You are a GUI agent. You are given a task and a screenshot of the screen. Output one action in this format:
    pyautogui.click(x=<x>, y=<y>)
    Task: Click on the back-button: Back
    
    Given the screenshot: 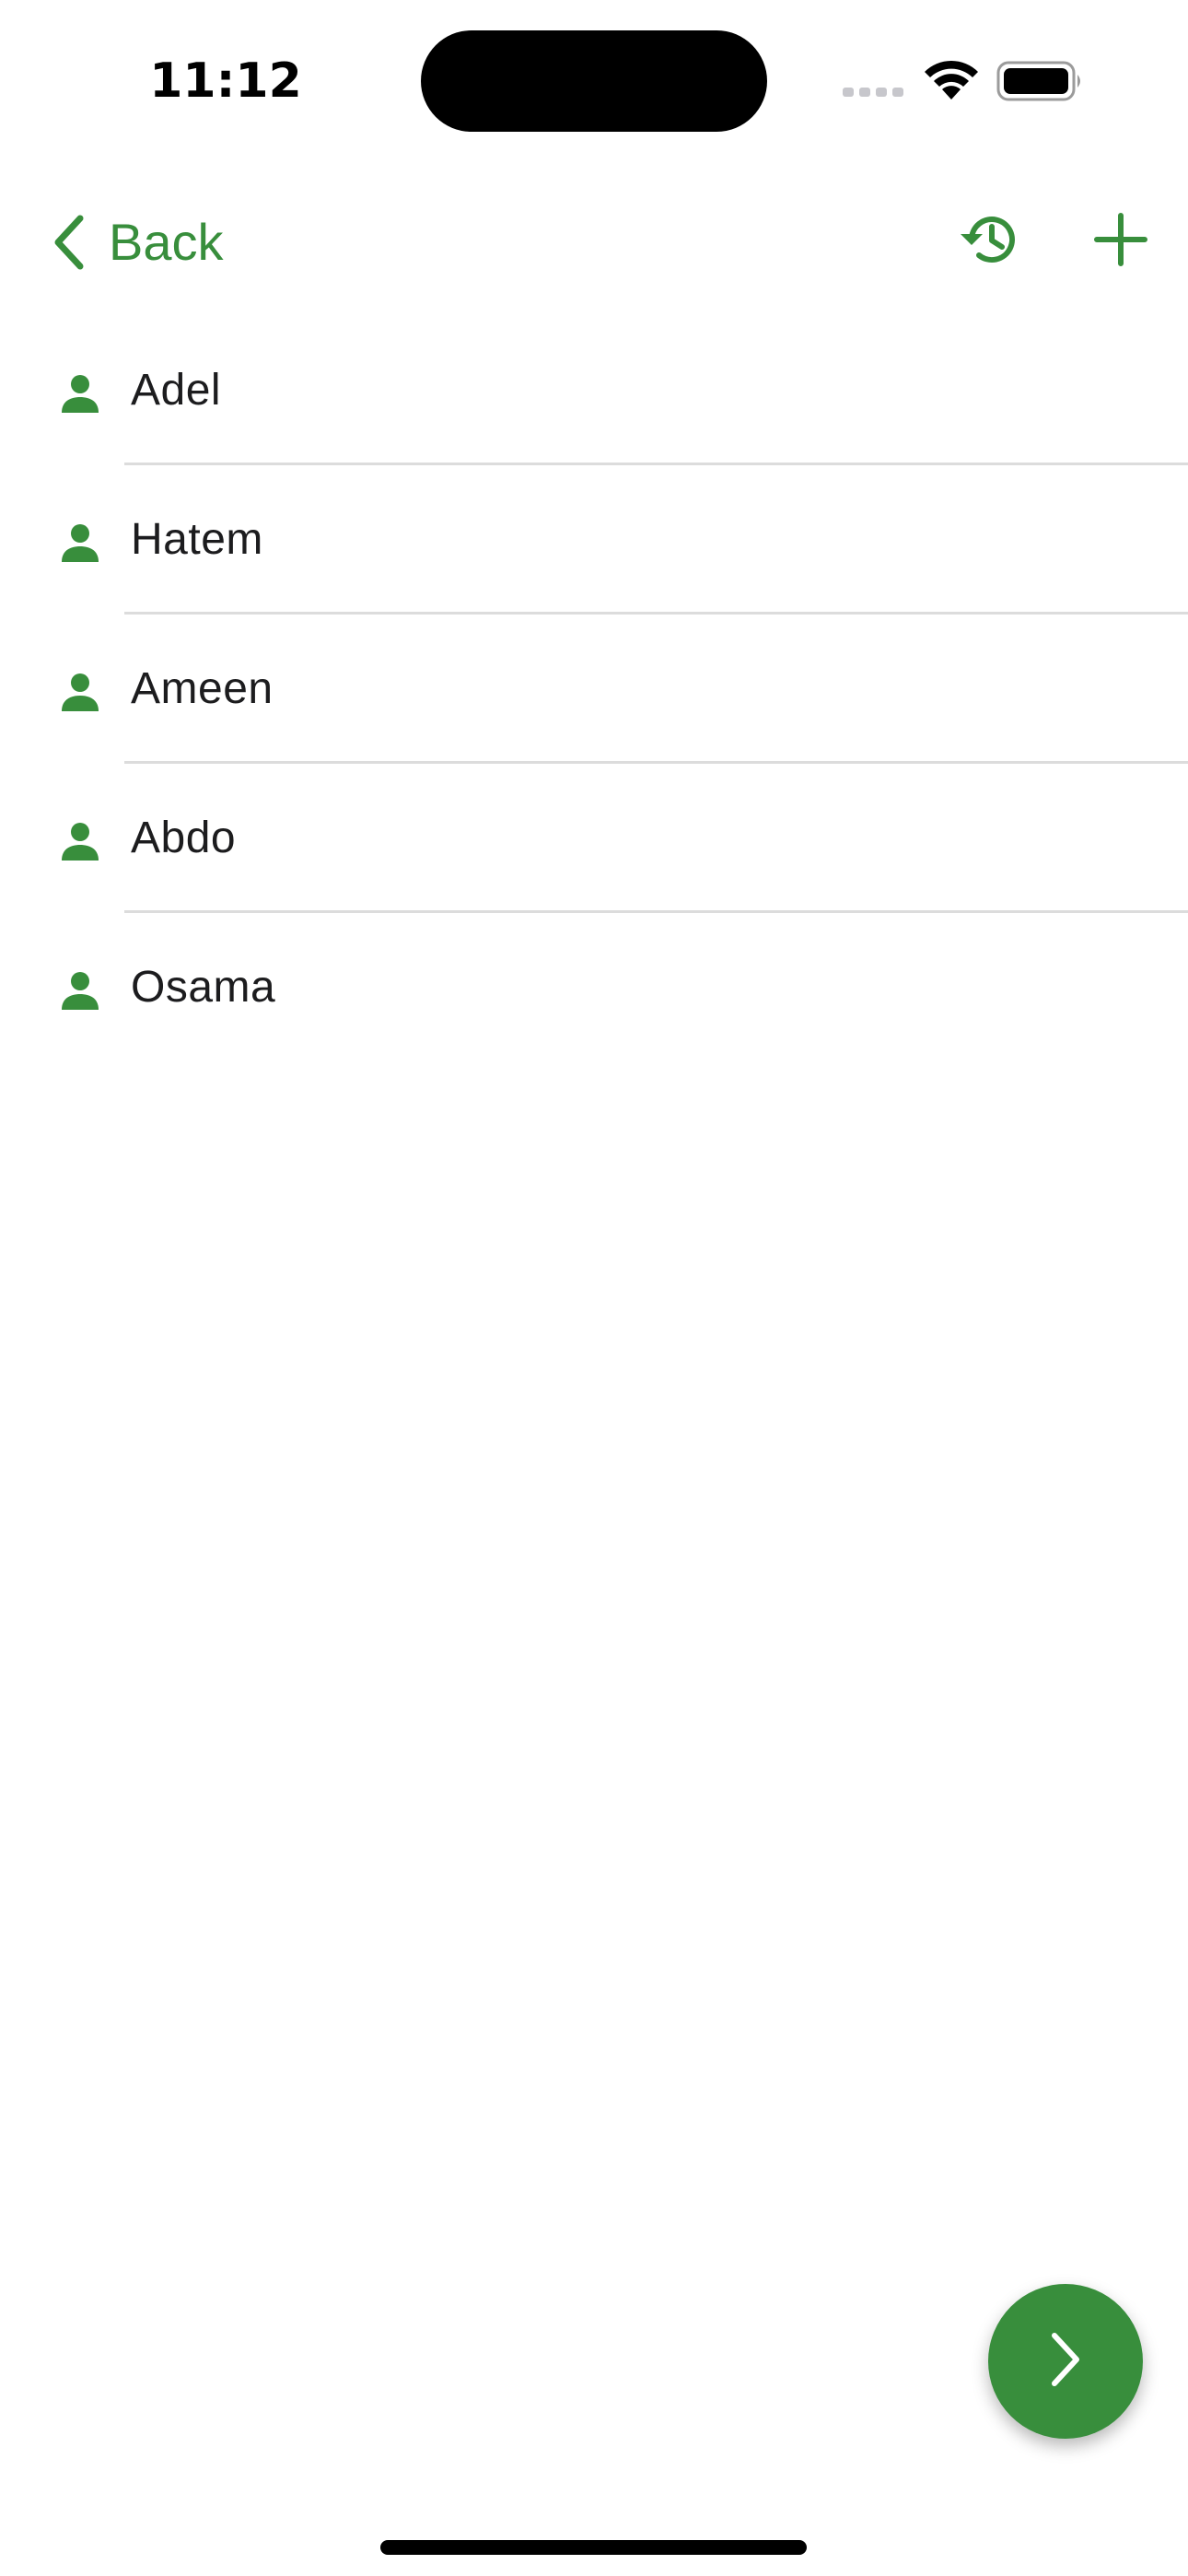 What is the action you would take?
    pyautogui.click(x=135, y=242)
    